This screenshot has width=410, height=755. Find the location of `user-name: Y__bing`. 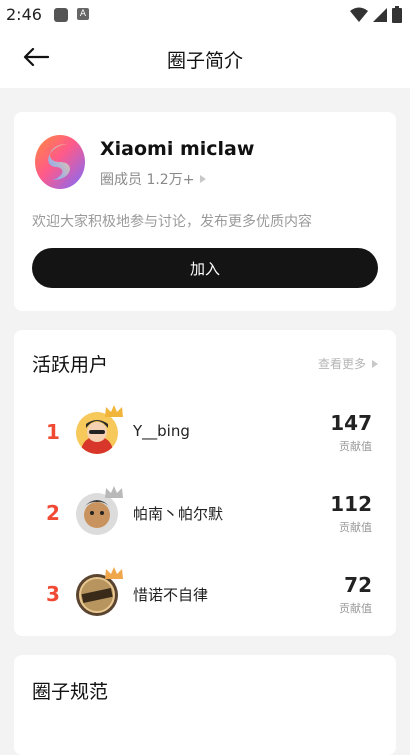

user-name: Y__bing is located at coordinates (161, 431).